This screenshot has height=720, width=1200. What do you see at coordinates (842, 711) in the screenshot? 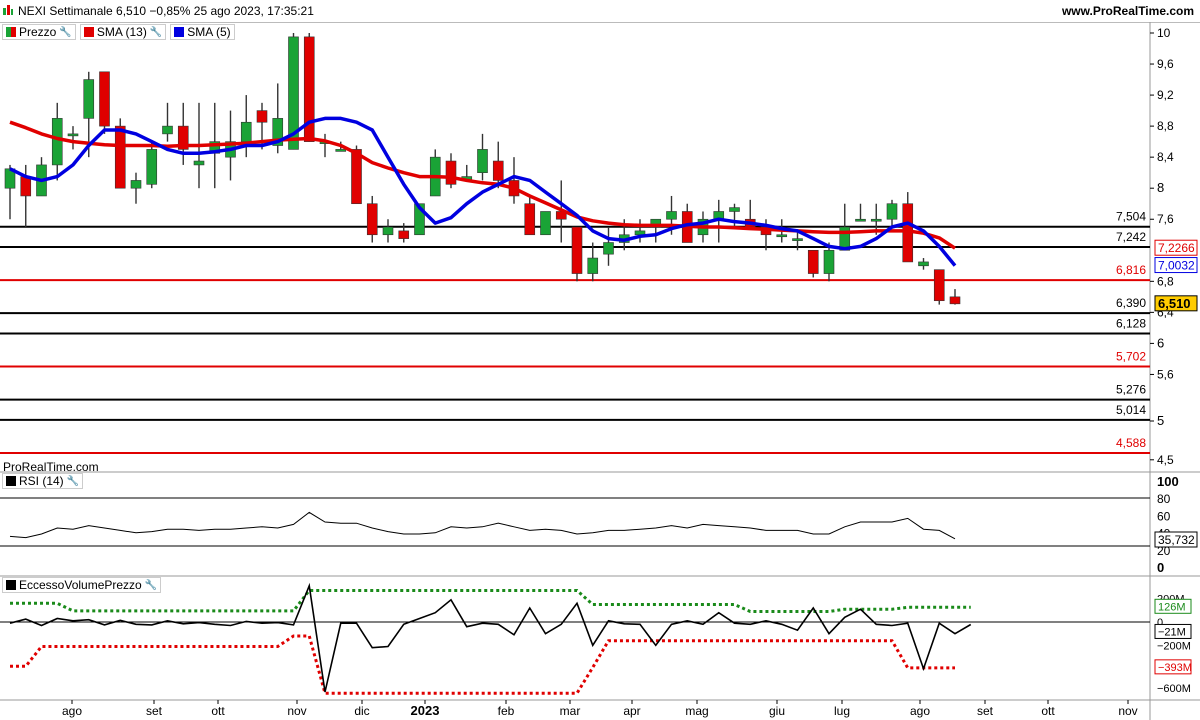
I see `x-axis-label: lug` at bounding box center [842, 711].